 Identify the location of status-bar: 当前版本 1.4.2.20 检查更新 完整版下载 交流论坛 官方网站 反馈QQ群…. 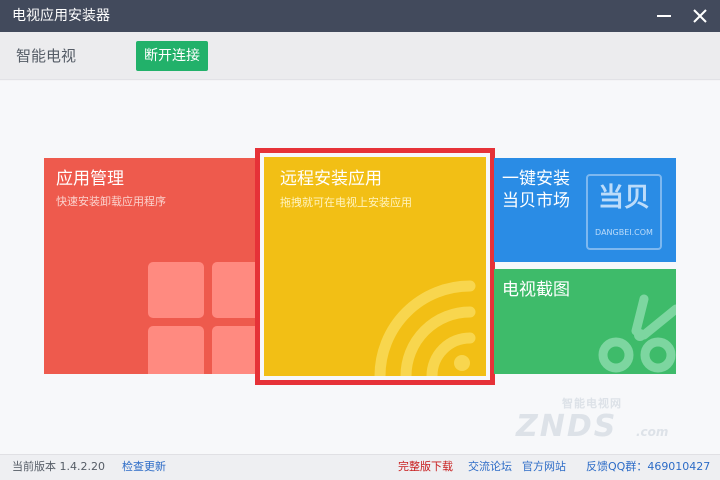
(360, 467).